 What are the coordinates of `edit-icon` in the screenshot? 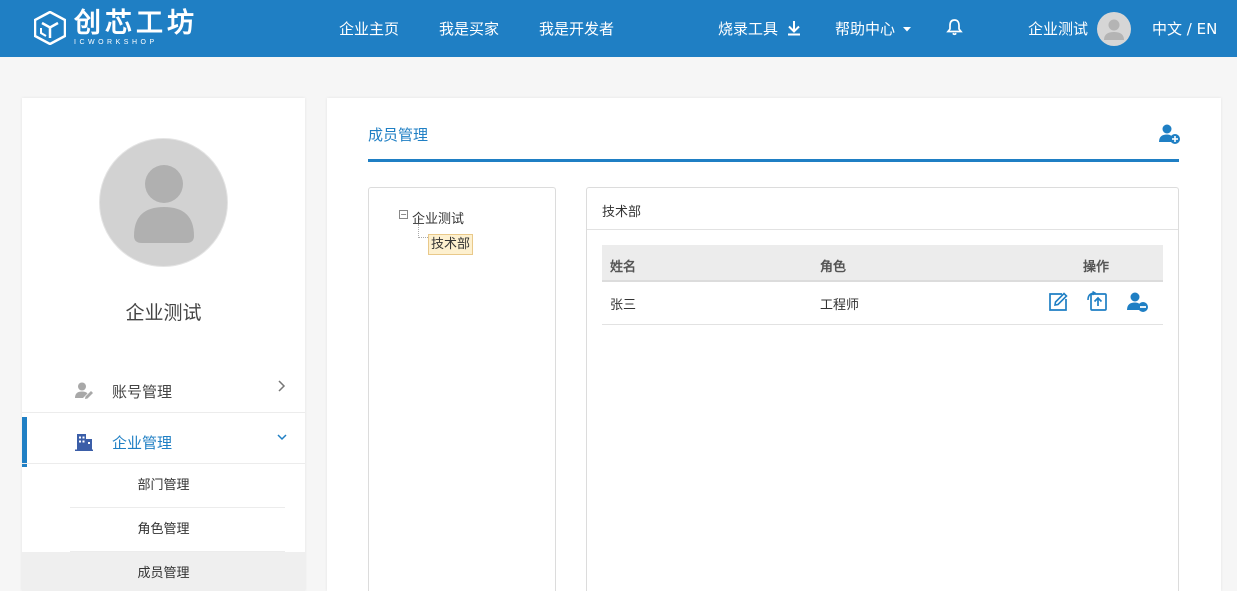 It's located at (1058, 302).